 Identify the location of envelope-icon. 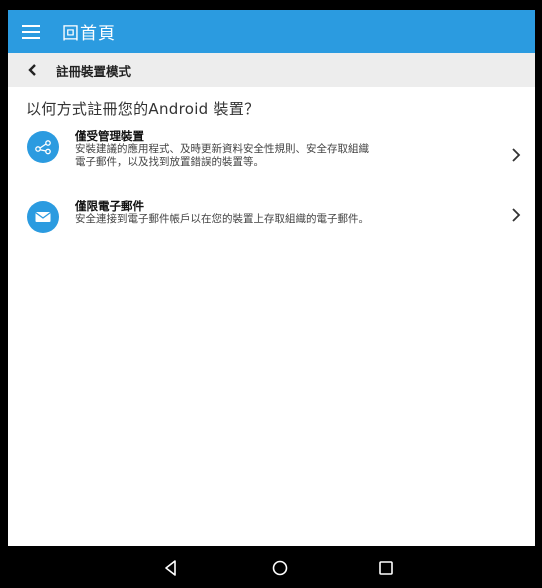
(43, 217).